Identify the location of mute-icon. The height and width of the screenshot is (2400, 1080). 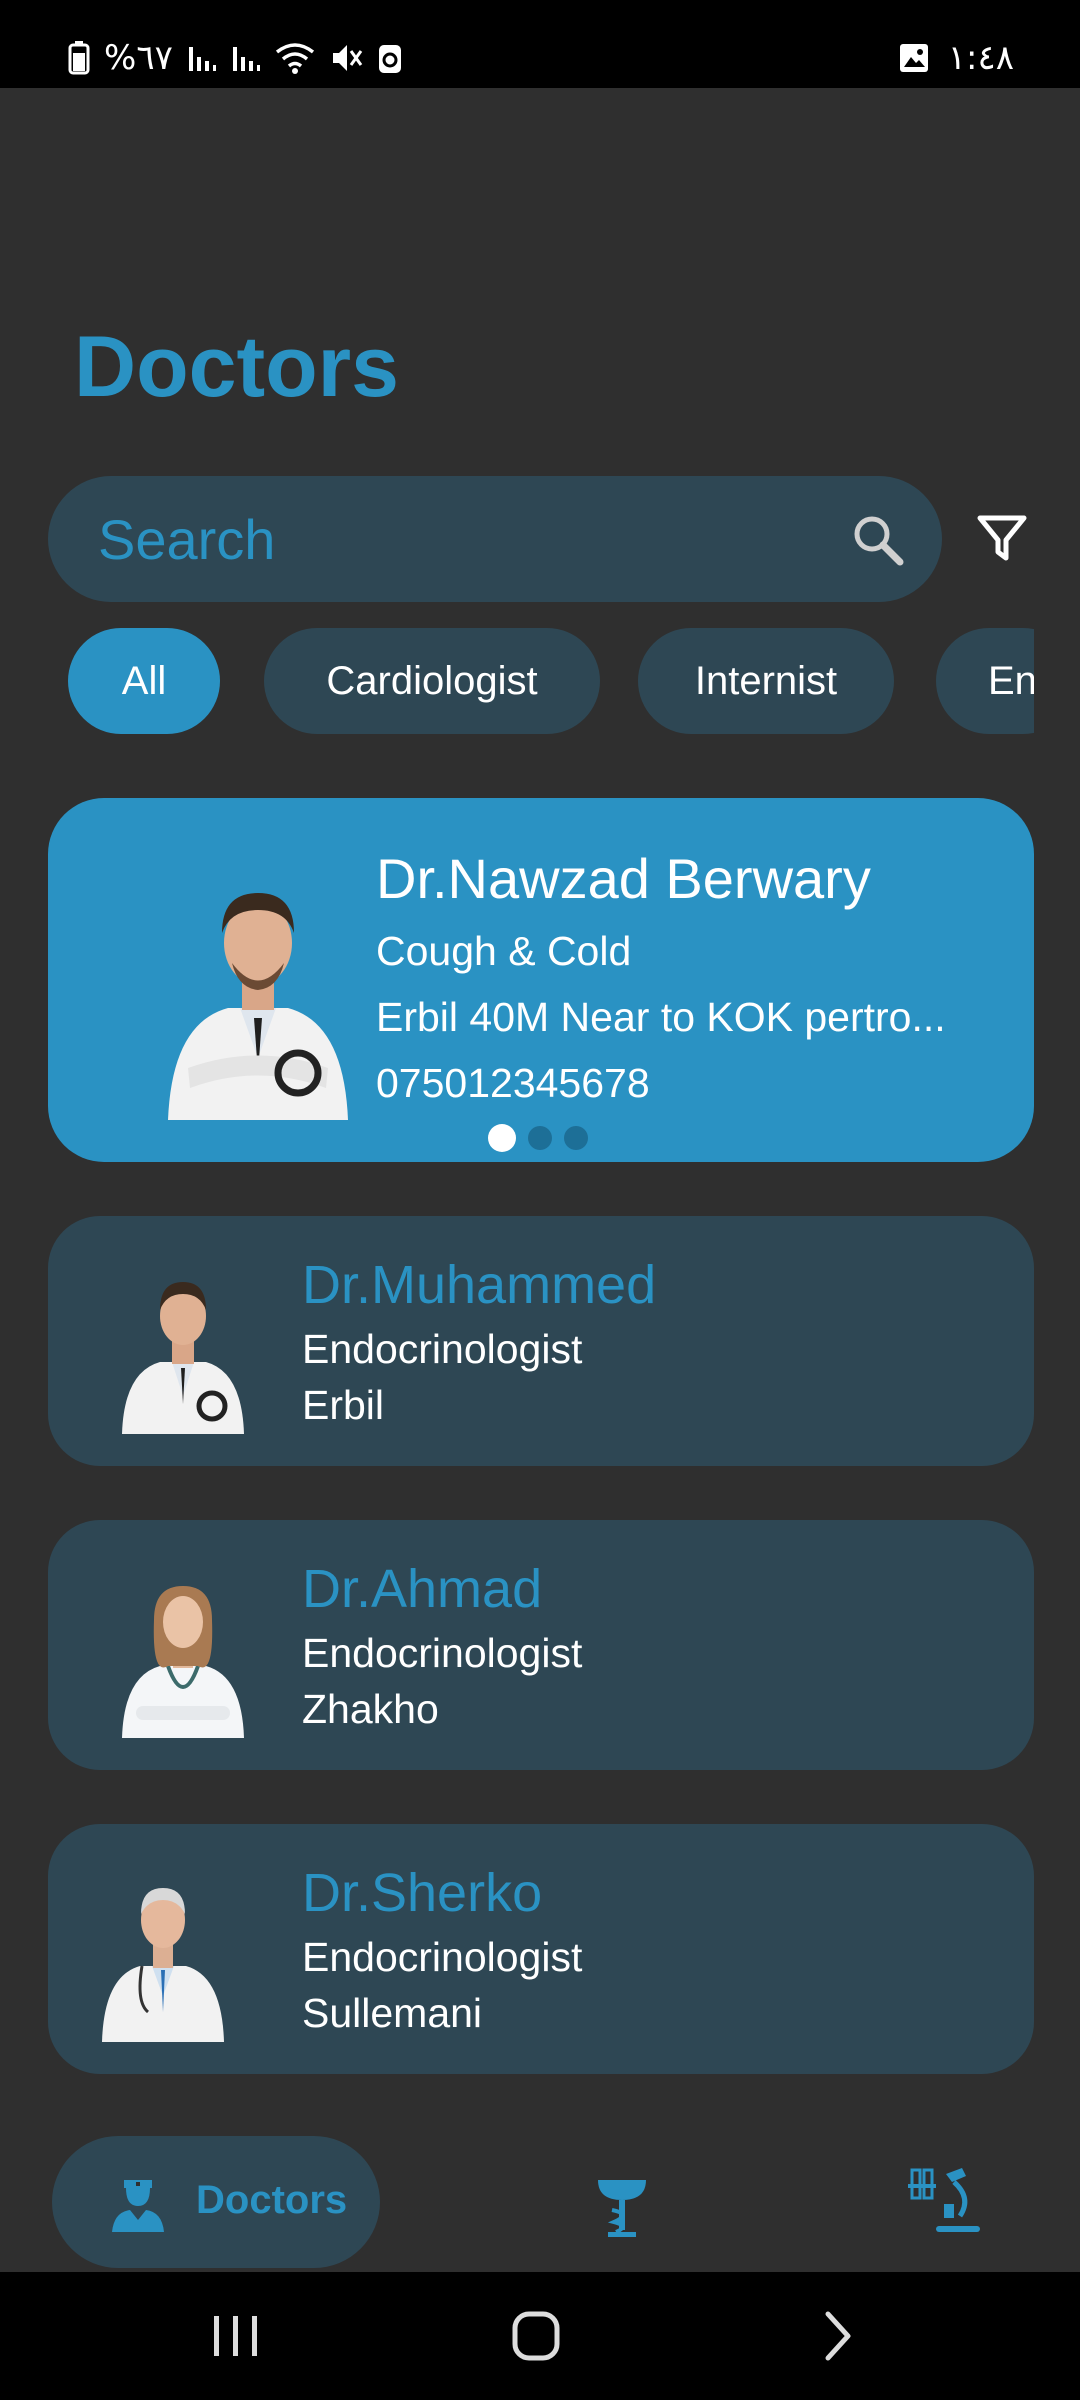
(347, 58).